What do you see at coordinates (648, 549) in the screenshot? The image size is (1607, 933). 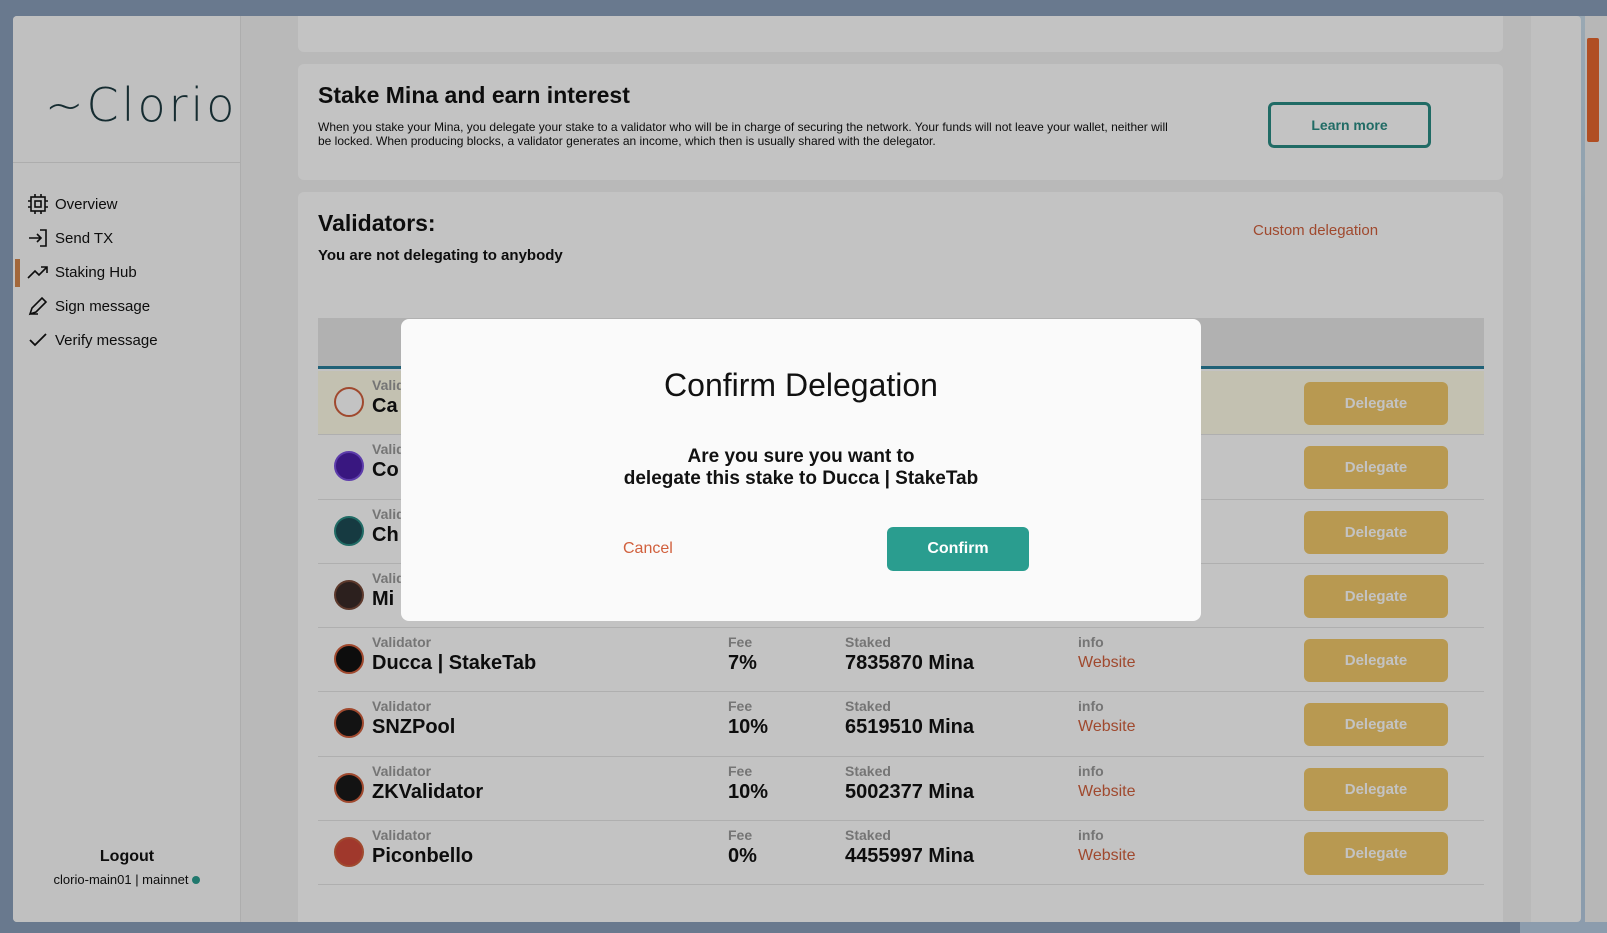 I see `cancel-button: Cancel` at bounding box center [648, 549].